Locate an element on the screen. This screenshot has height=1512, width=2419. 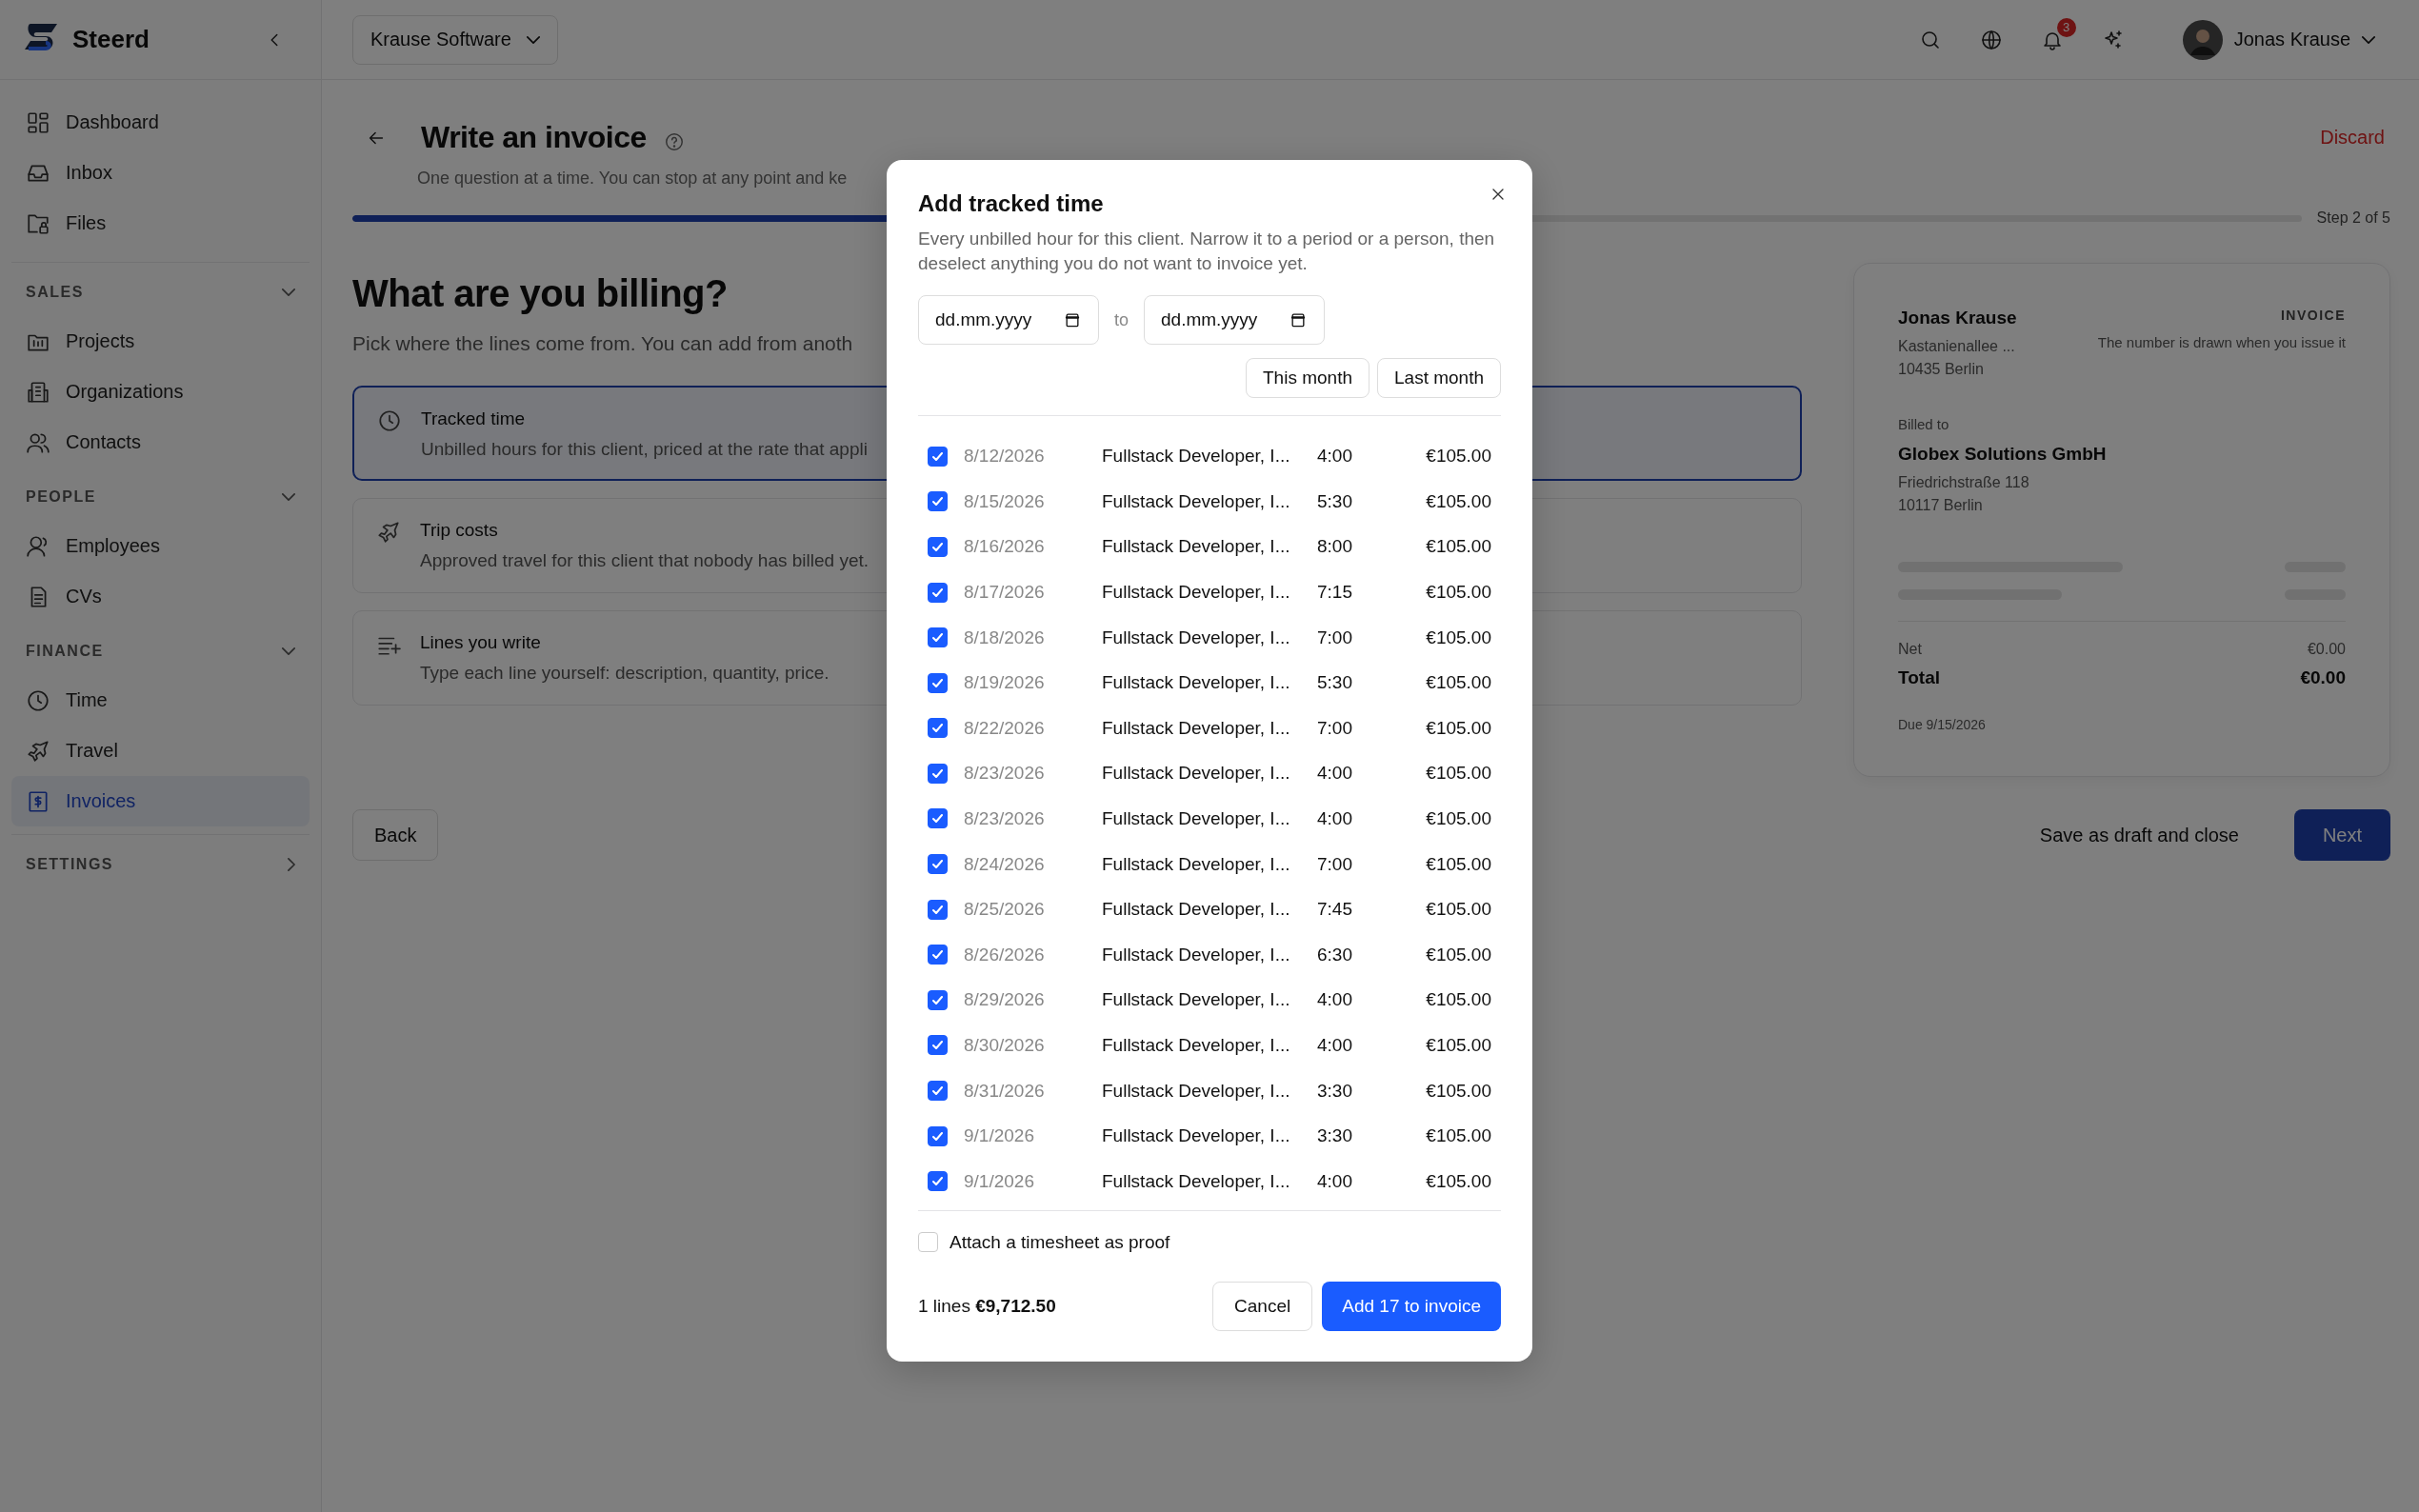
question-hint: Pick where the lines come from. You can add from anoth is located at coordinates (602, 343).